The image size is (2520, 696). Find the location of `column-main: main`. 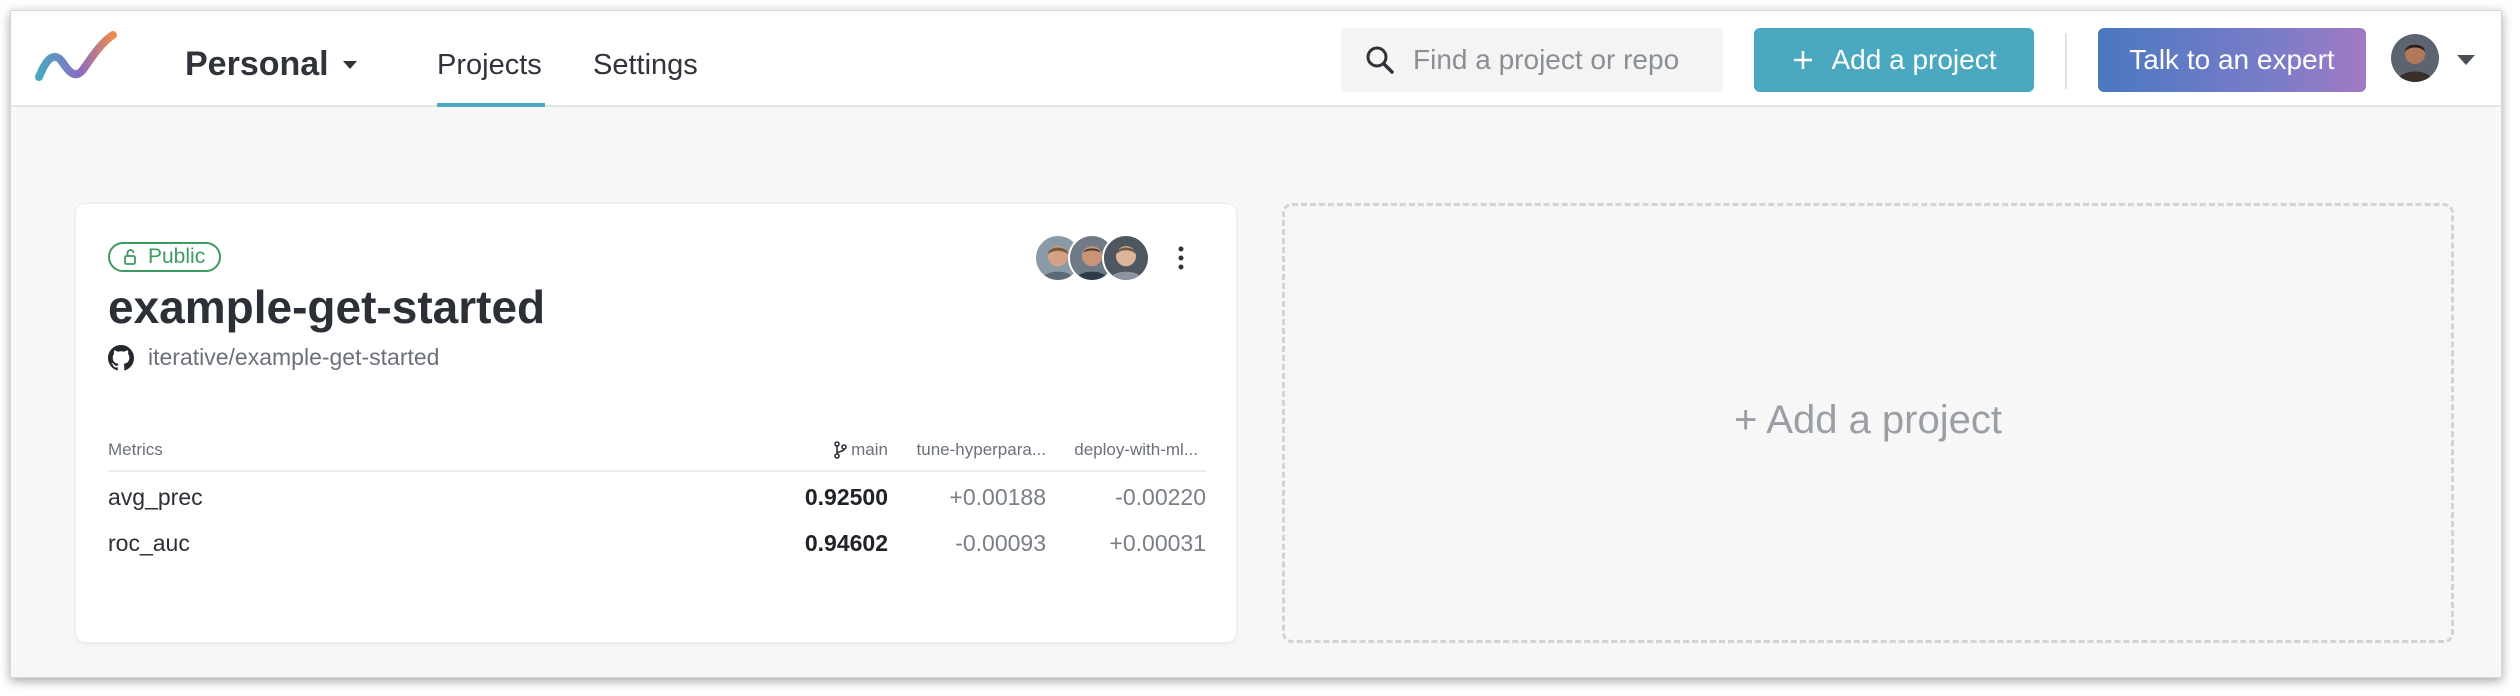

column-main: main is located at coordinates (860, 450).